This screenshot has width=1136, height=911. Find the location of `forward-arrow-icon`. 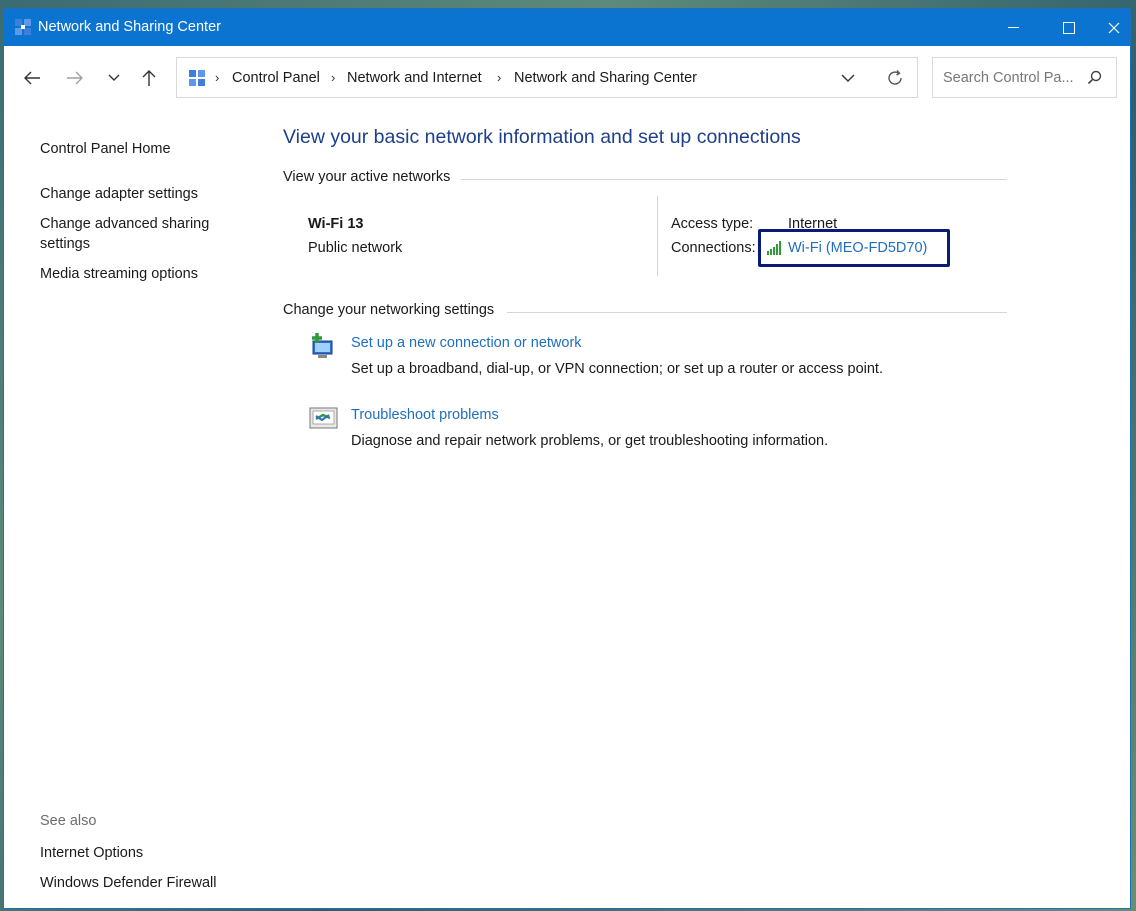

forward-arrow-icon is located at coordinates (75, 78).